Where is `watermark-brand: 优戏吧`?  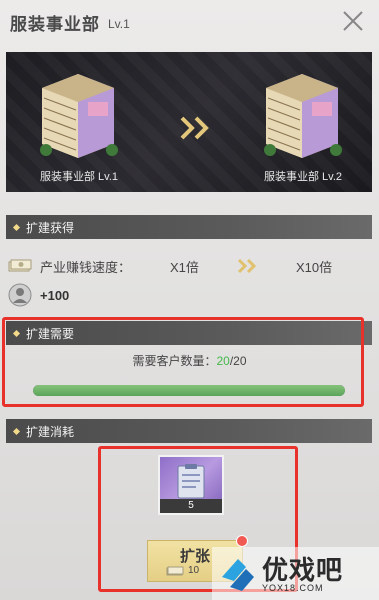 watermark-brand: 优戏吧 is located at coordinates (303, 570).